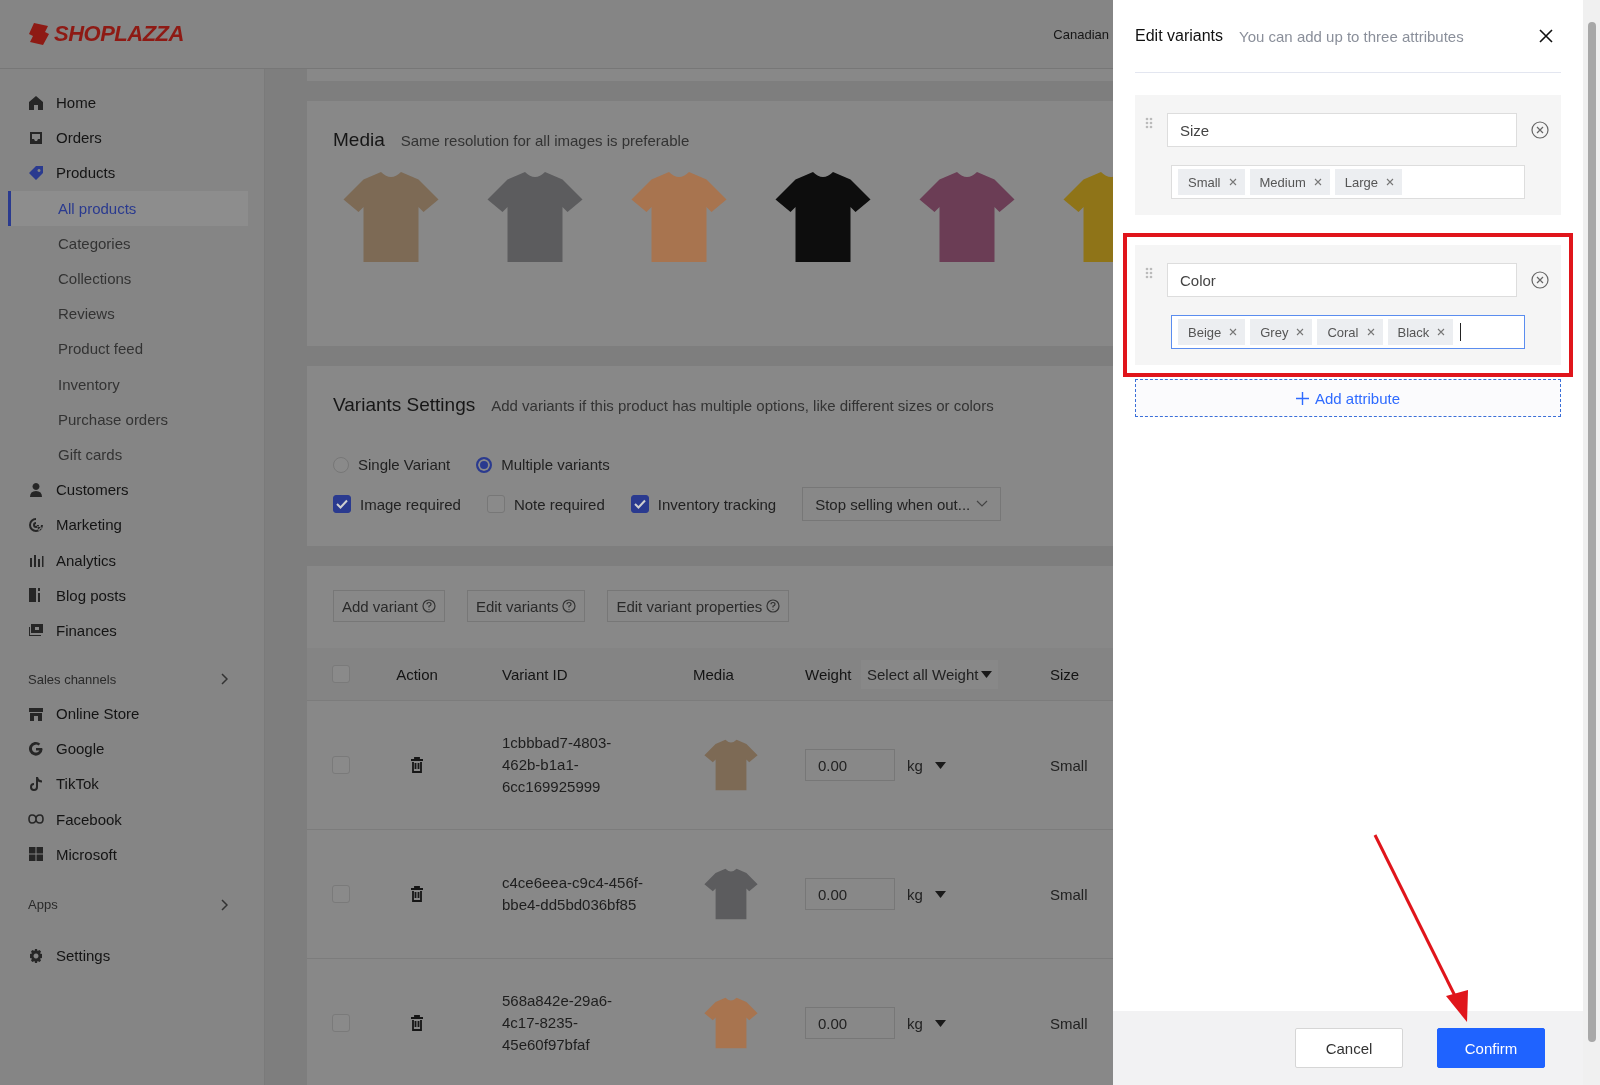 The height and width of the screenshot is (1085, 1600). I want to click on checkbox-label: Image required, so click(410, 504).